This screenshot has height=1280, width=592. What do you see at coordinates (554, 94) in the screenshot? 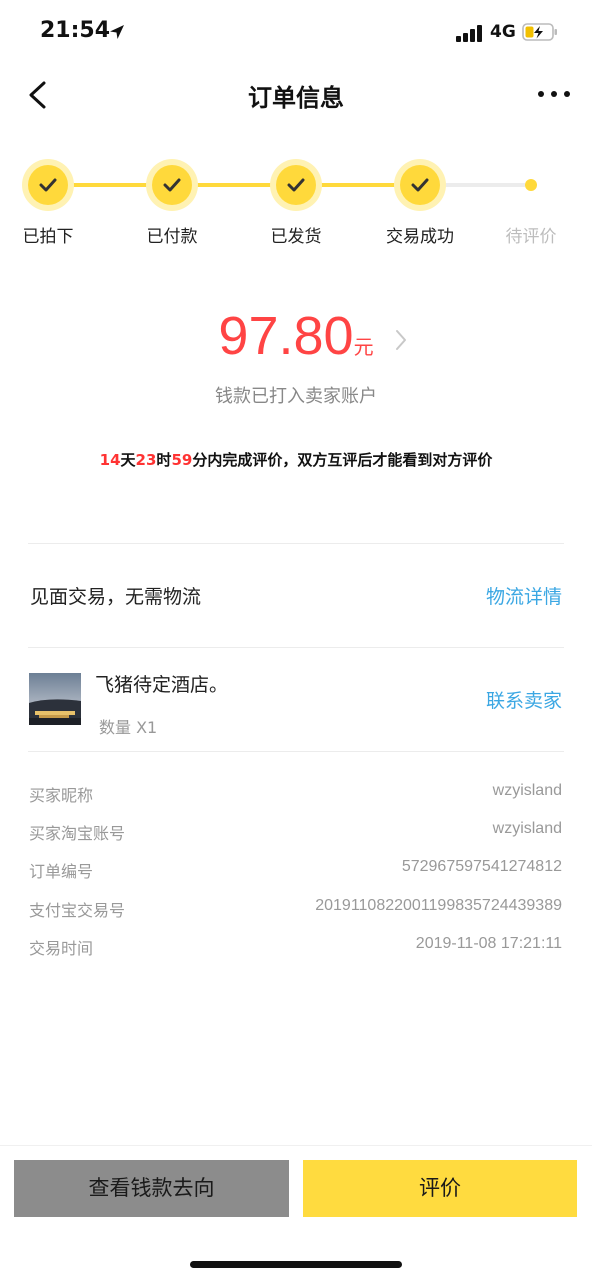
I see `more-dots-icon` at bounding box center [554, 94].